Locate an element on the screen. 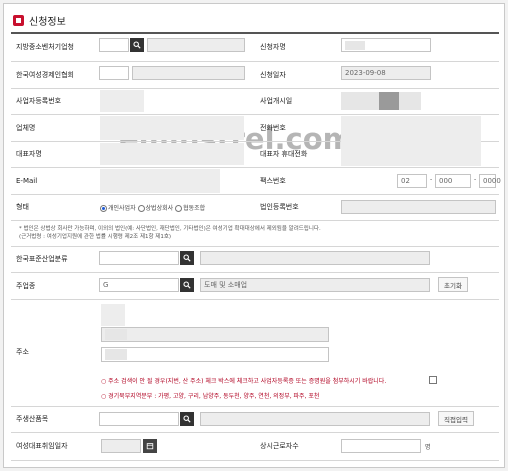  postal-code-value is located at coordinates (113, 315).